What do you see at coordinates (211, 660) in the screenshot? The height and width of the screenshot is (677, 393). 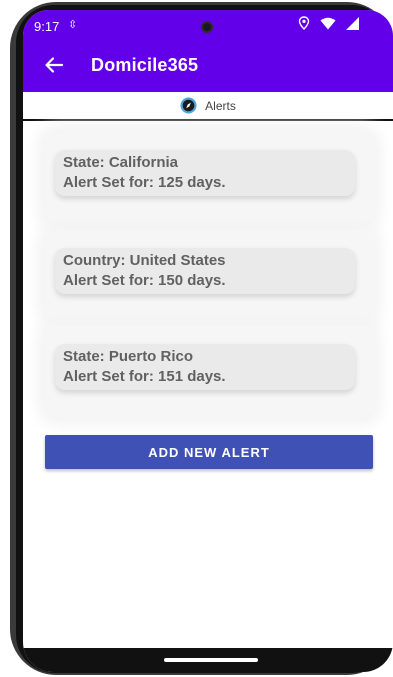 I see `home-gesture-pill` at bounding box center [211, 660].